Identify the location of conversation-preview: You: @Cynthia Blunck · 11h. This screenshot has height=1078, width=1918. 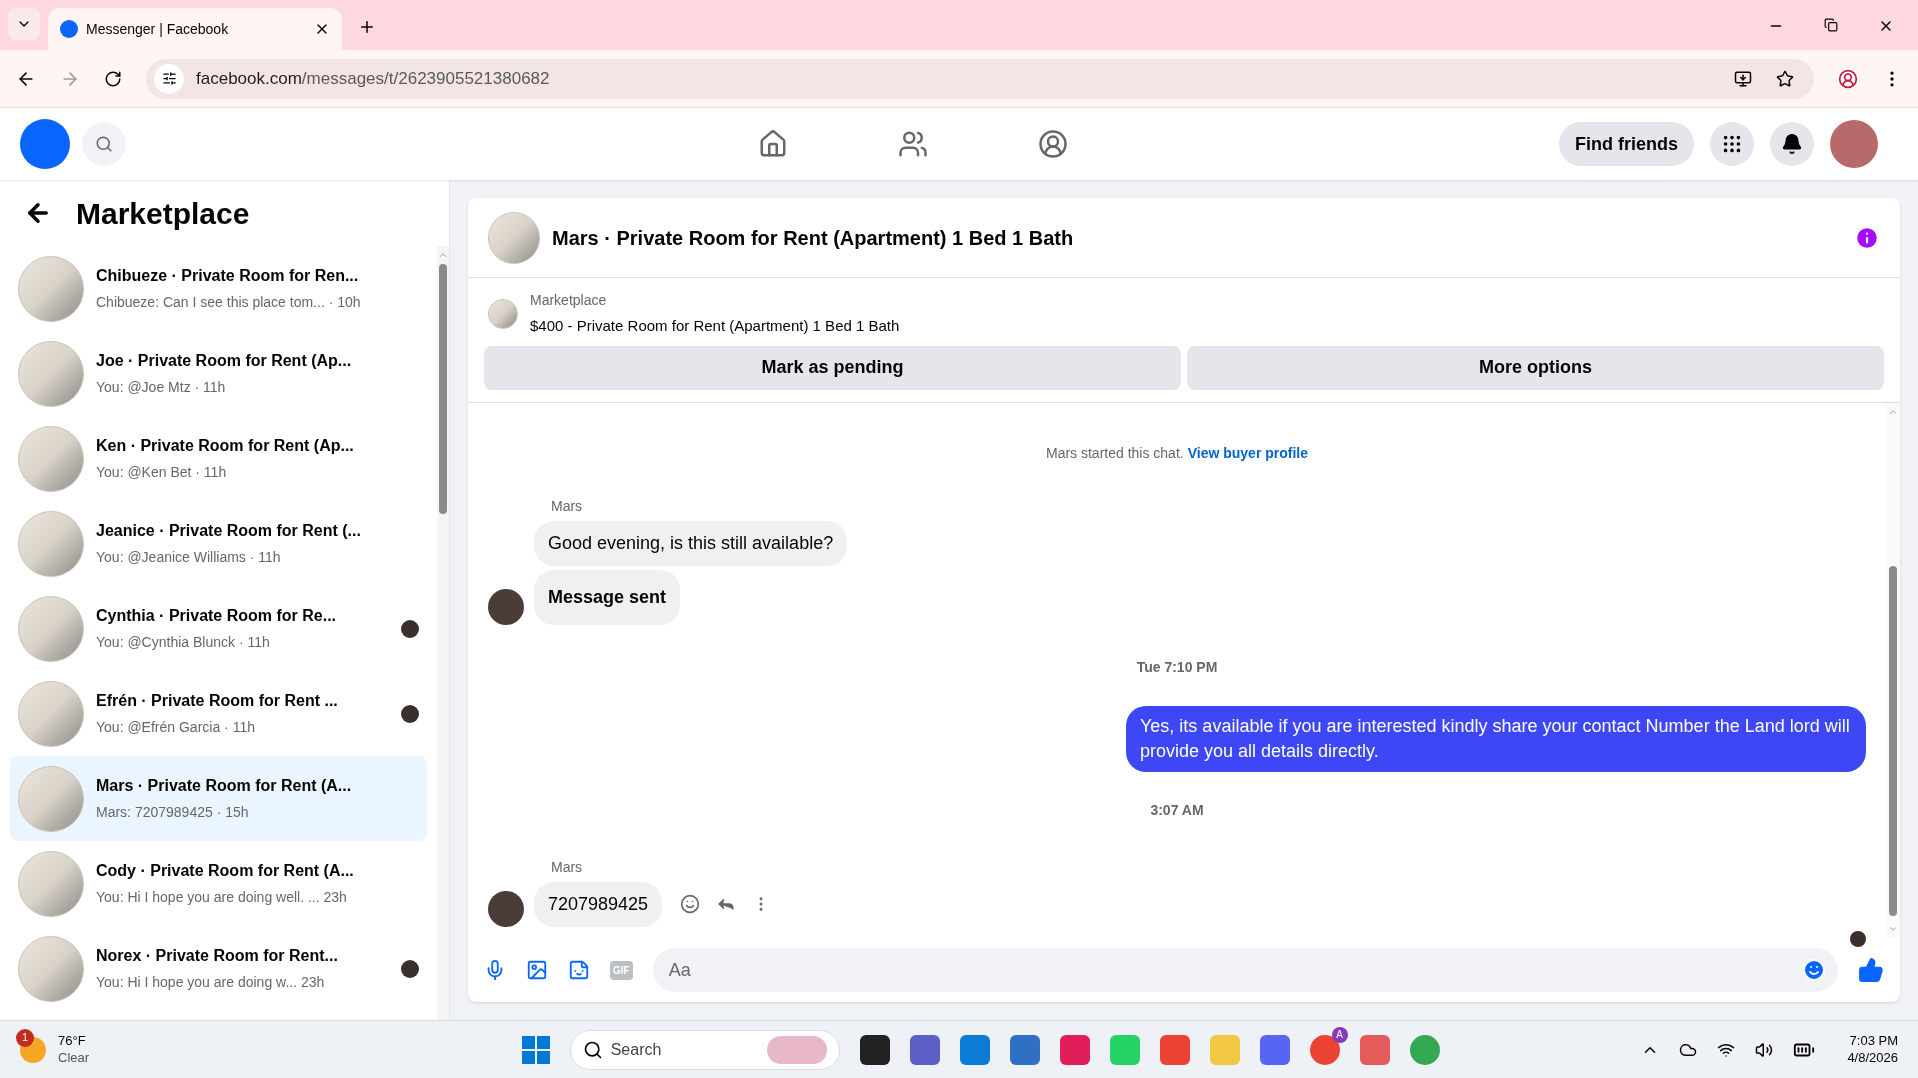
(183, 642).